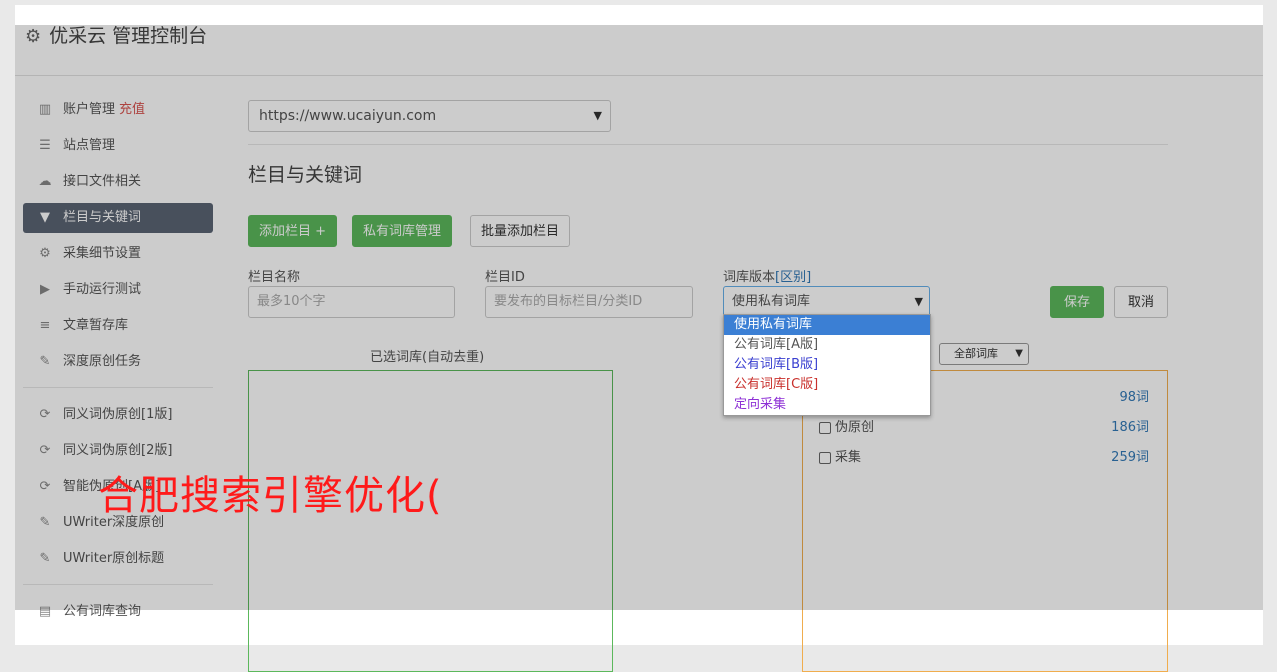 Image resolution: width=1277 pixels, height=672 pixels. Describe the element at coordinates (827, 405) in the screenshot. I see `option-directed-collect: 定向采集` at that location.